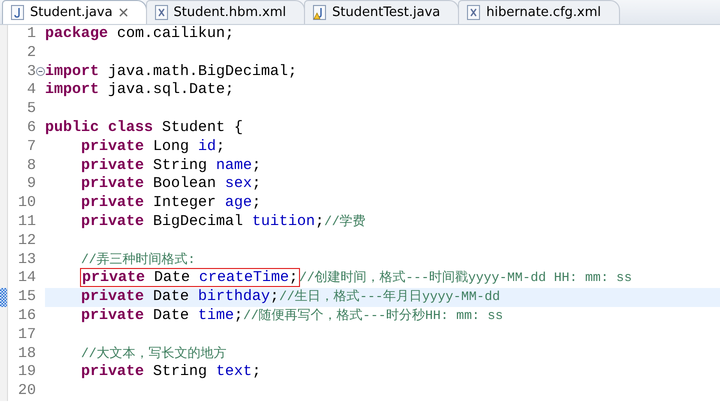 The width and height of the screenshot is (720, 402). I want to click on line-number: 17, so click(26, 335).